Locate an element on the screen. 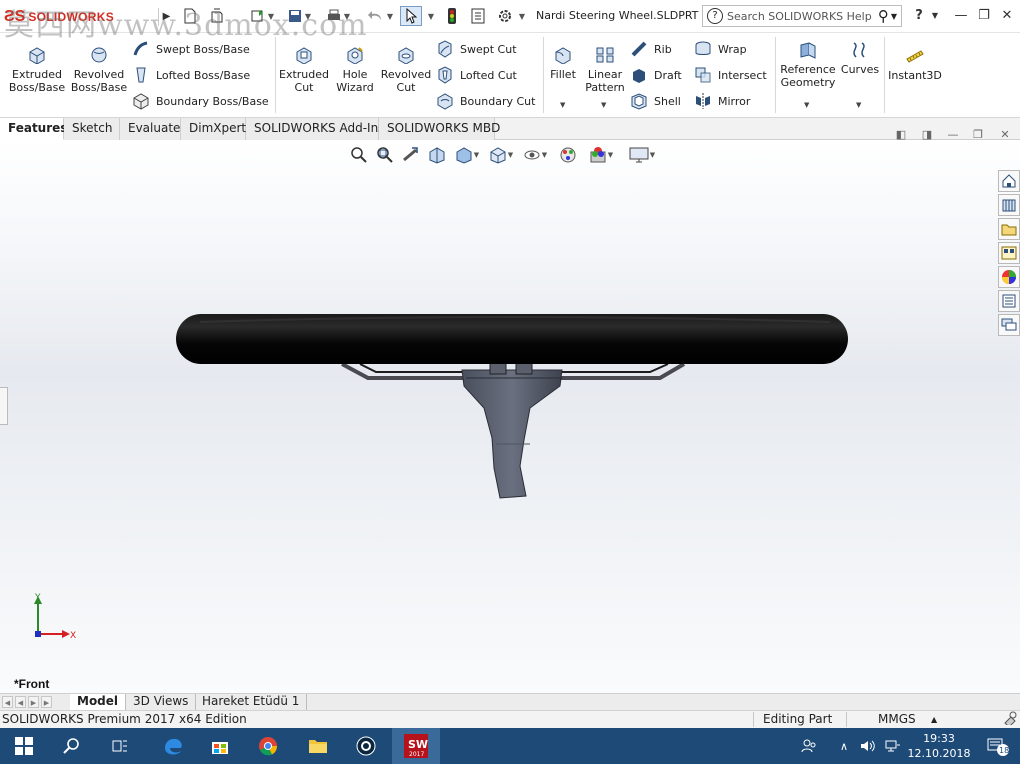  tab-motion-study: Hareket Etüdü 1 is located at coordinates (251, 702).